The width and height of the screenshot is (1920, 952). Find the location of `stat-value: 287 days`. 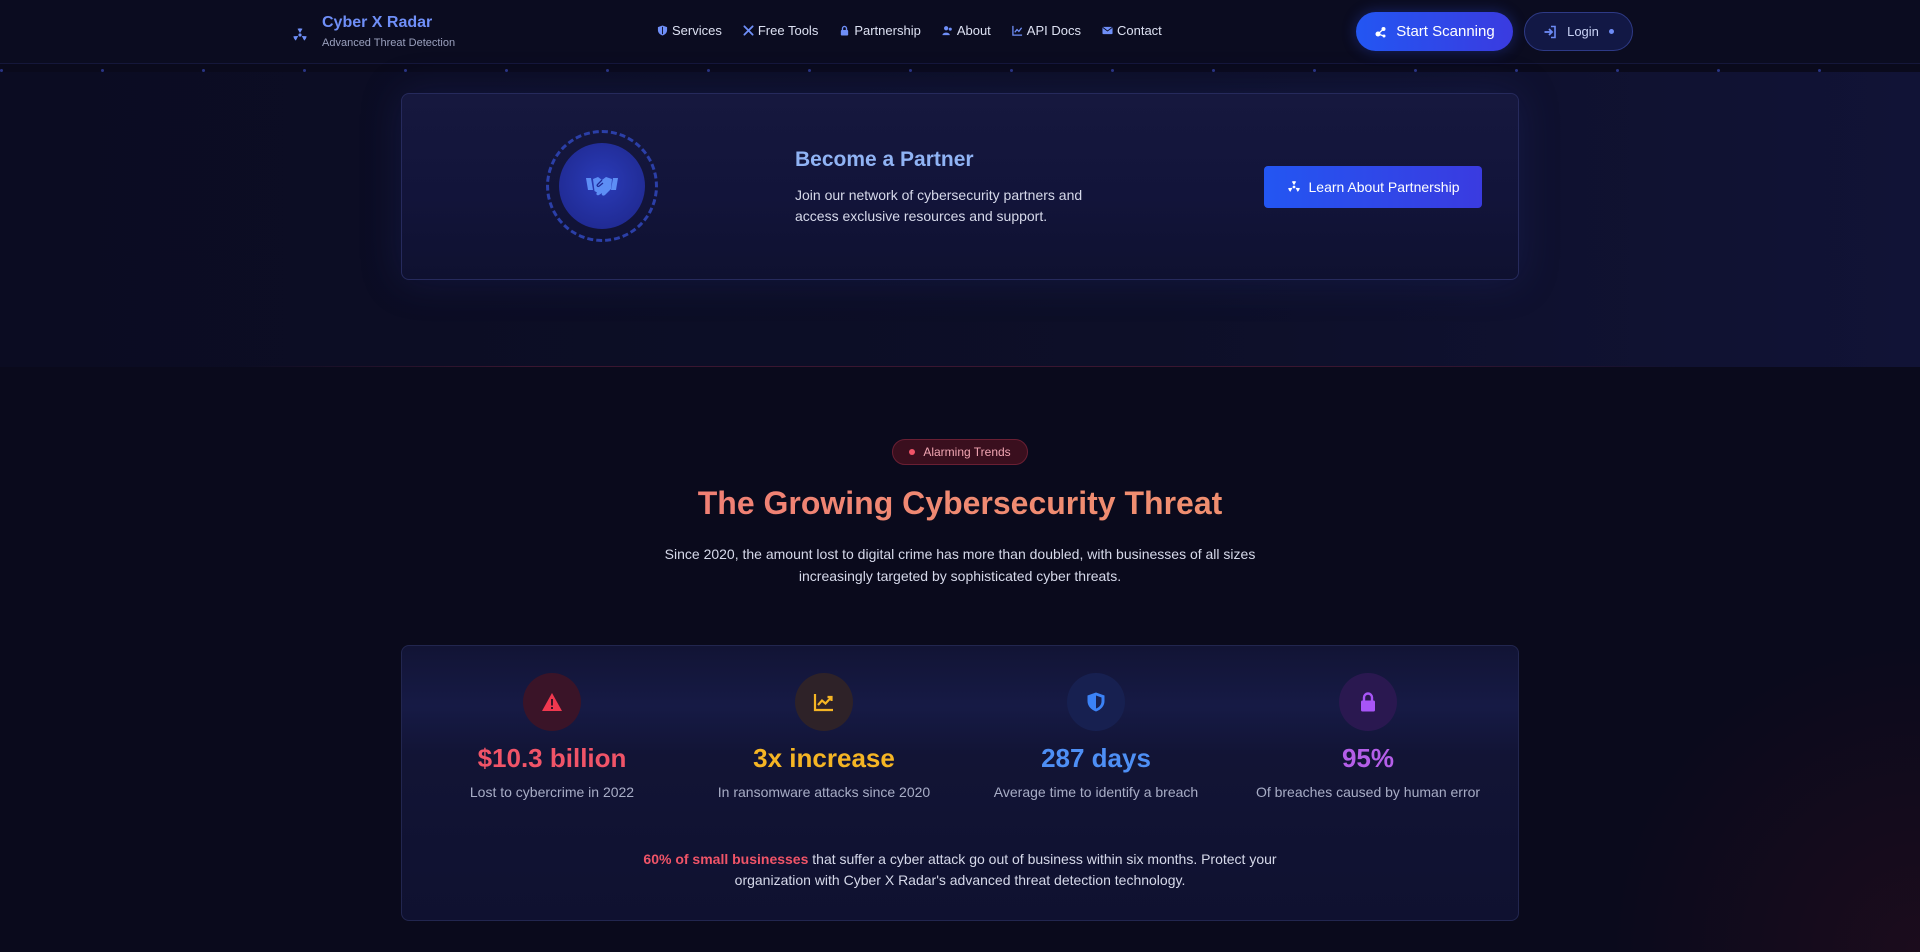

stat-value: 287 days is located at coordinates (1096, 758).